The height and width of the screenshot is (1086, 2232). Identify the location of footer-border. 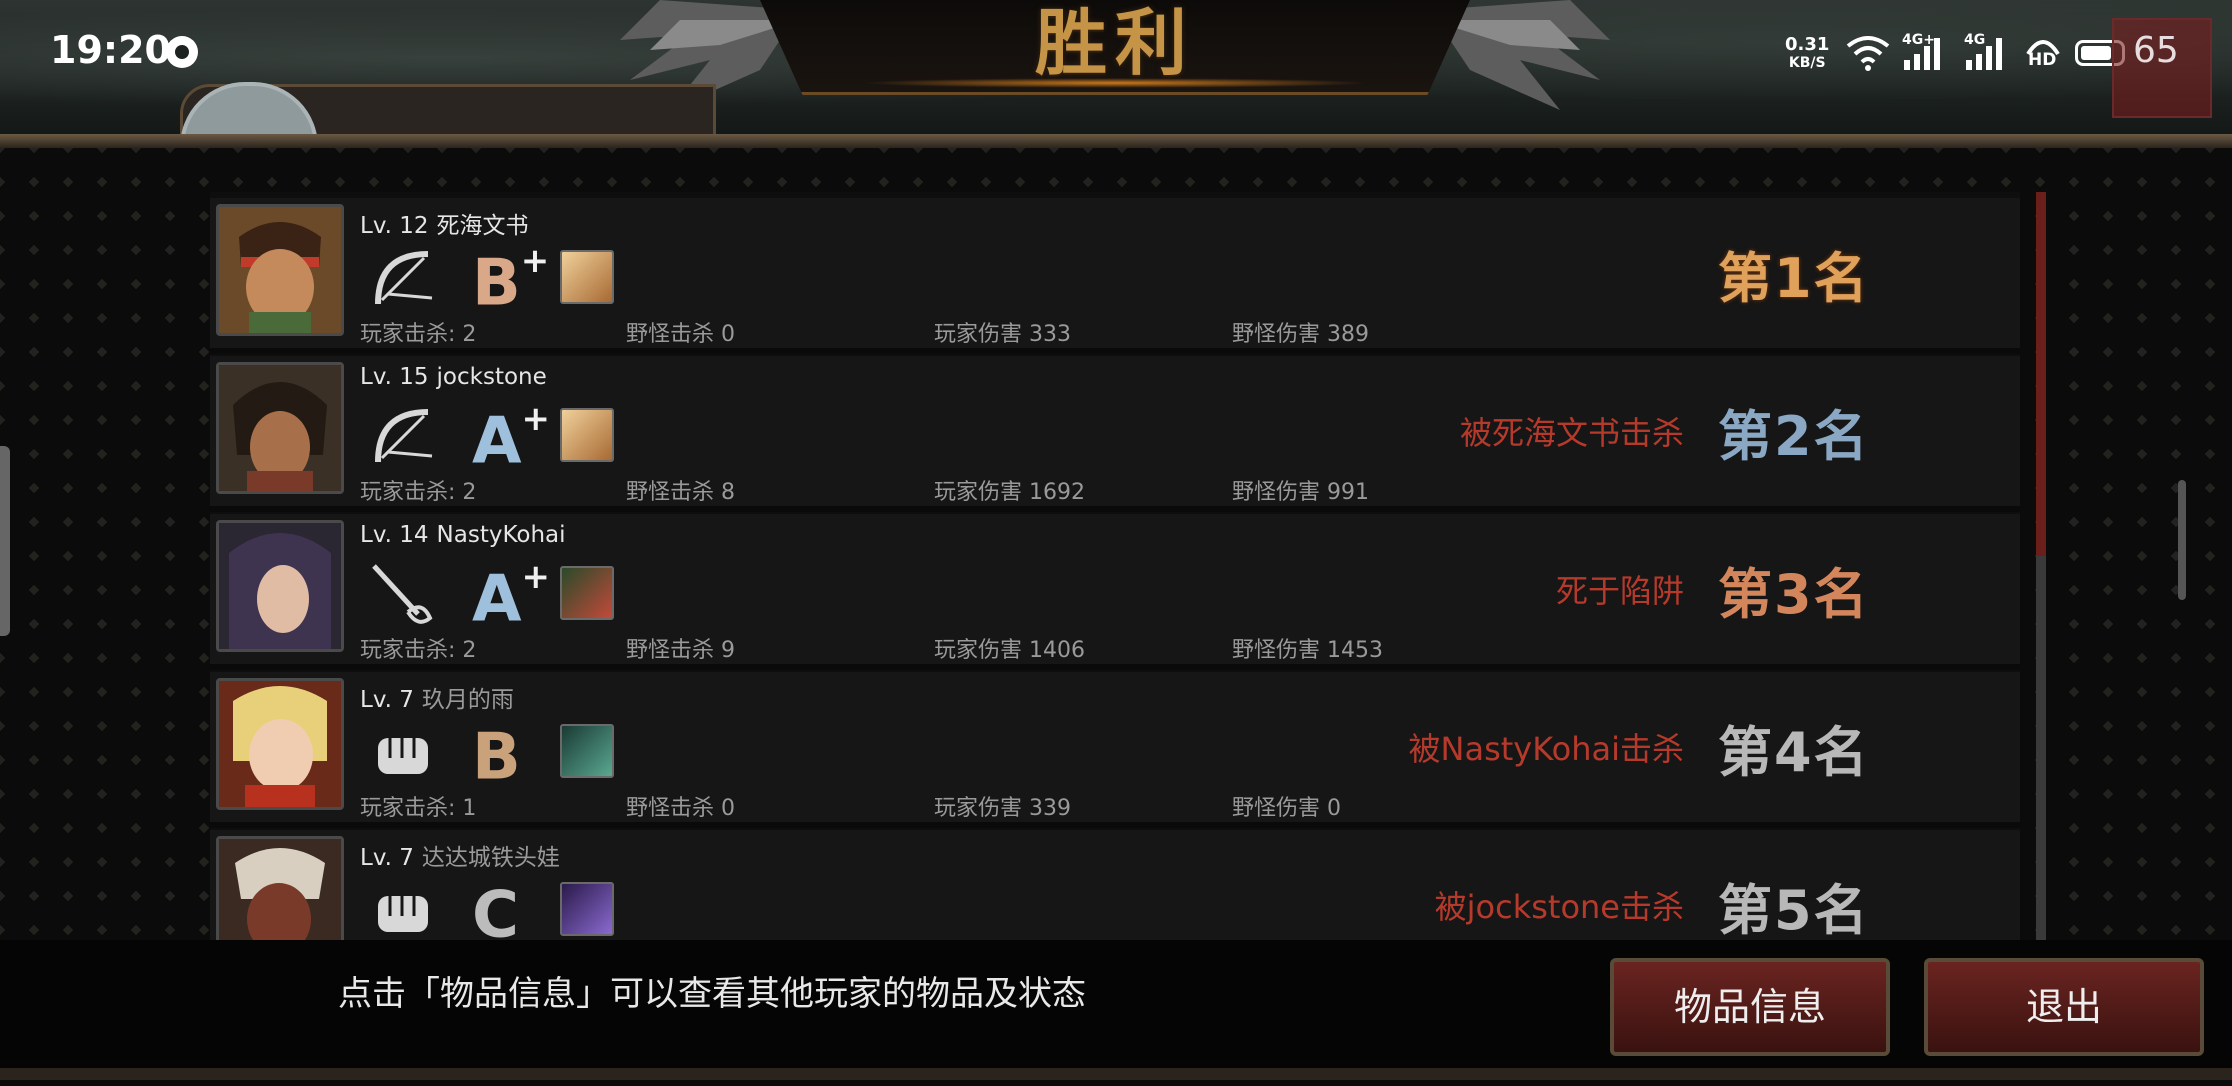
(1116, 1074).